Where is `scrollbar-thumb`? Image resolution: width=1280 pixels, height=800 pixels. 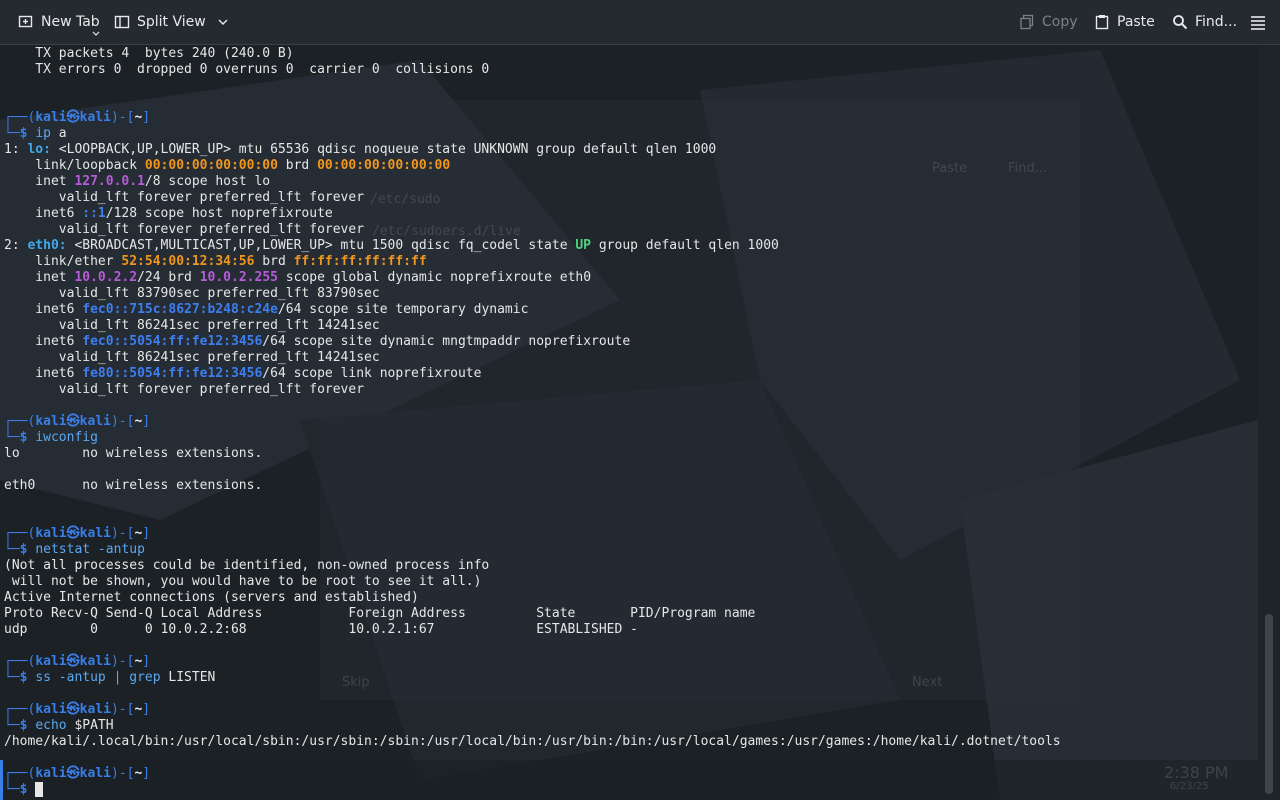 scrollbar-thumb is located at coordinates (1269, 704).